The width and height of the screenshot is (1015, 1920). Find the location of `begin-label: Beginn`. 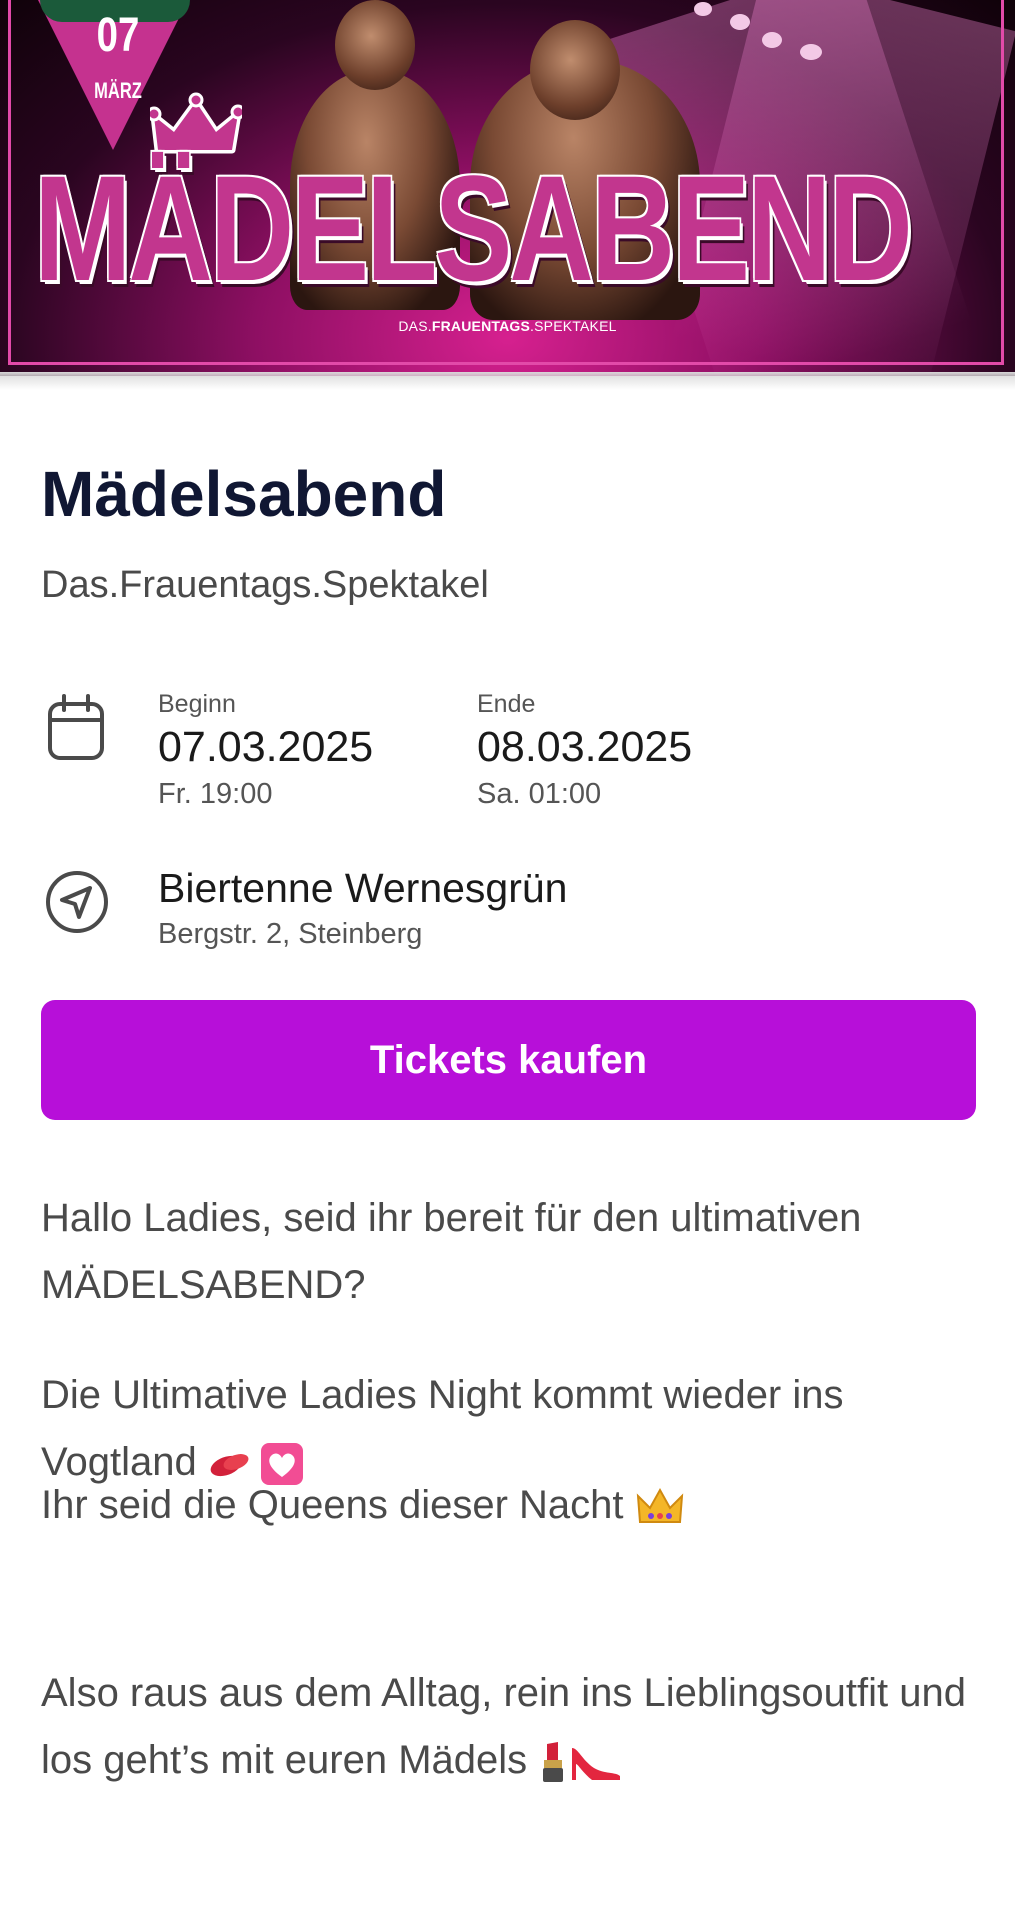

begin-label: Beginn is located at coordinates (197, 704).